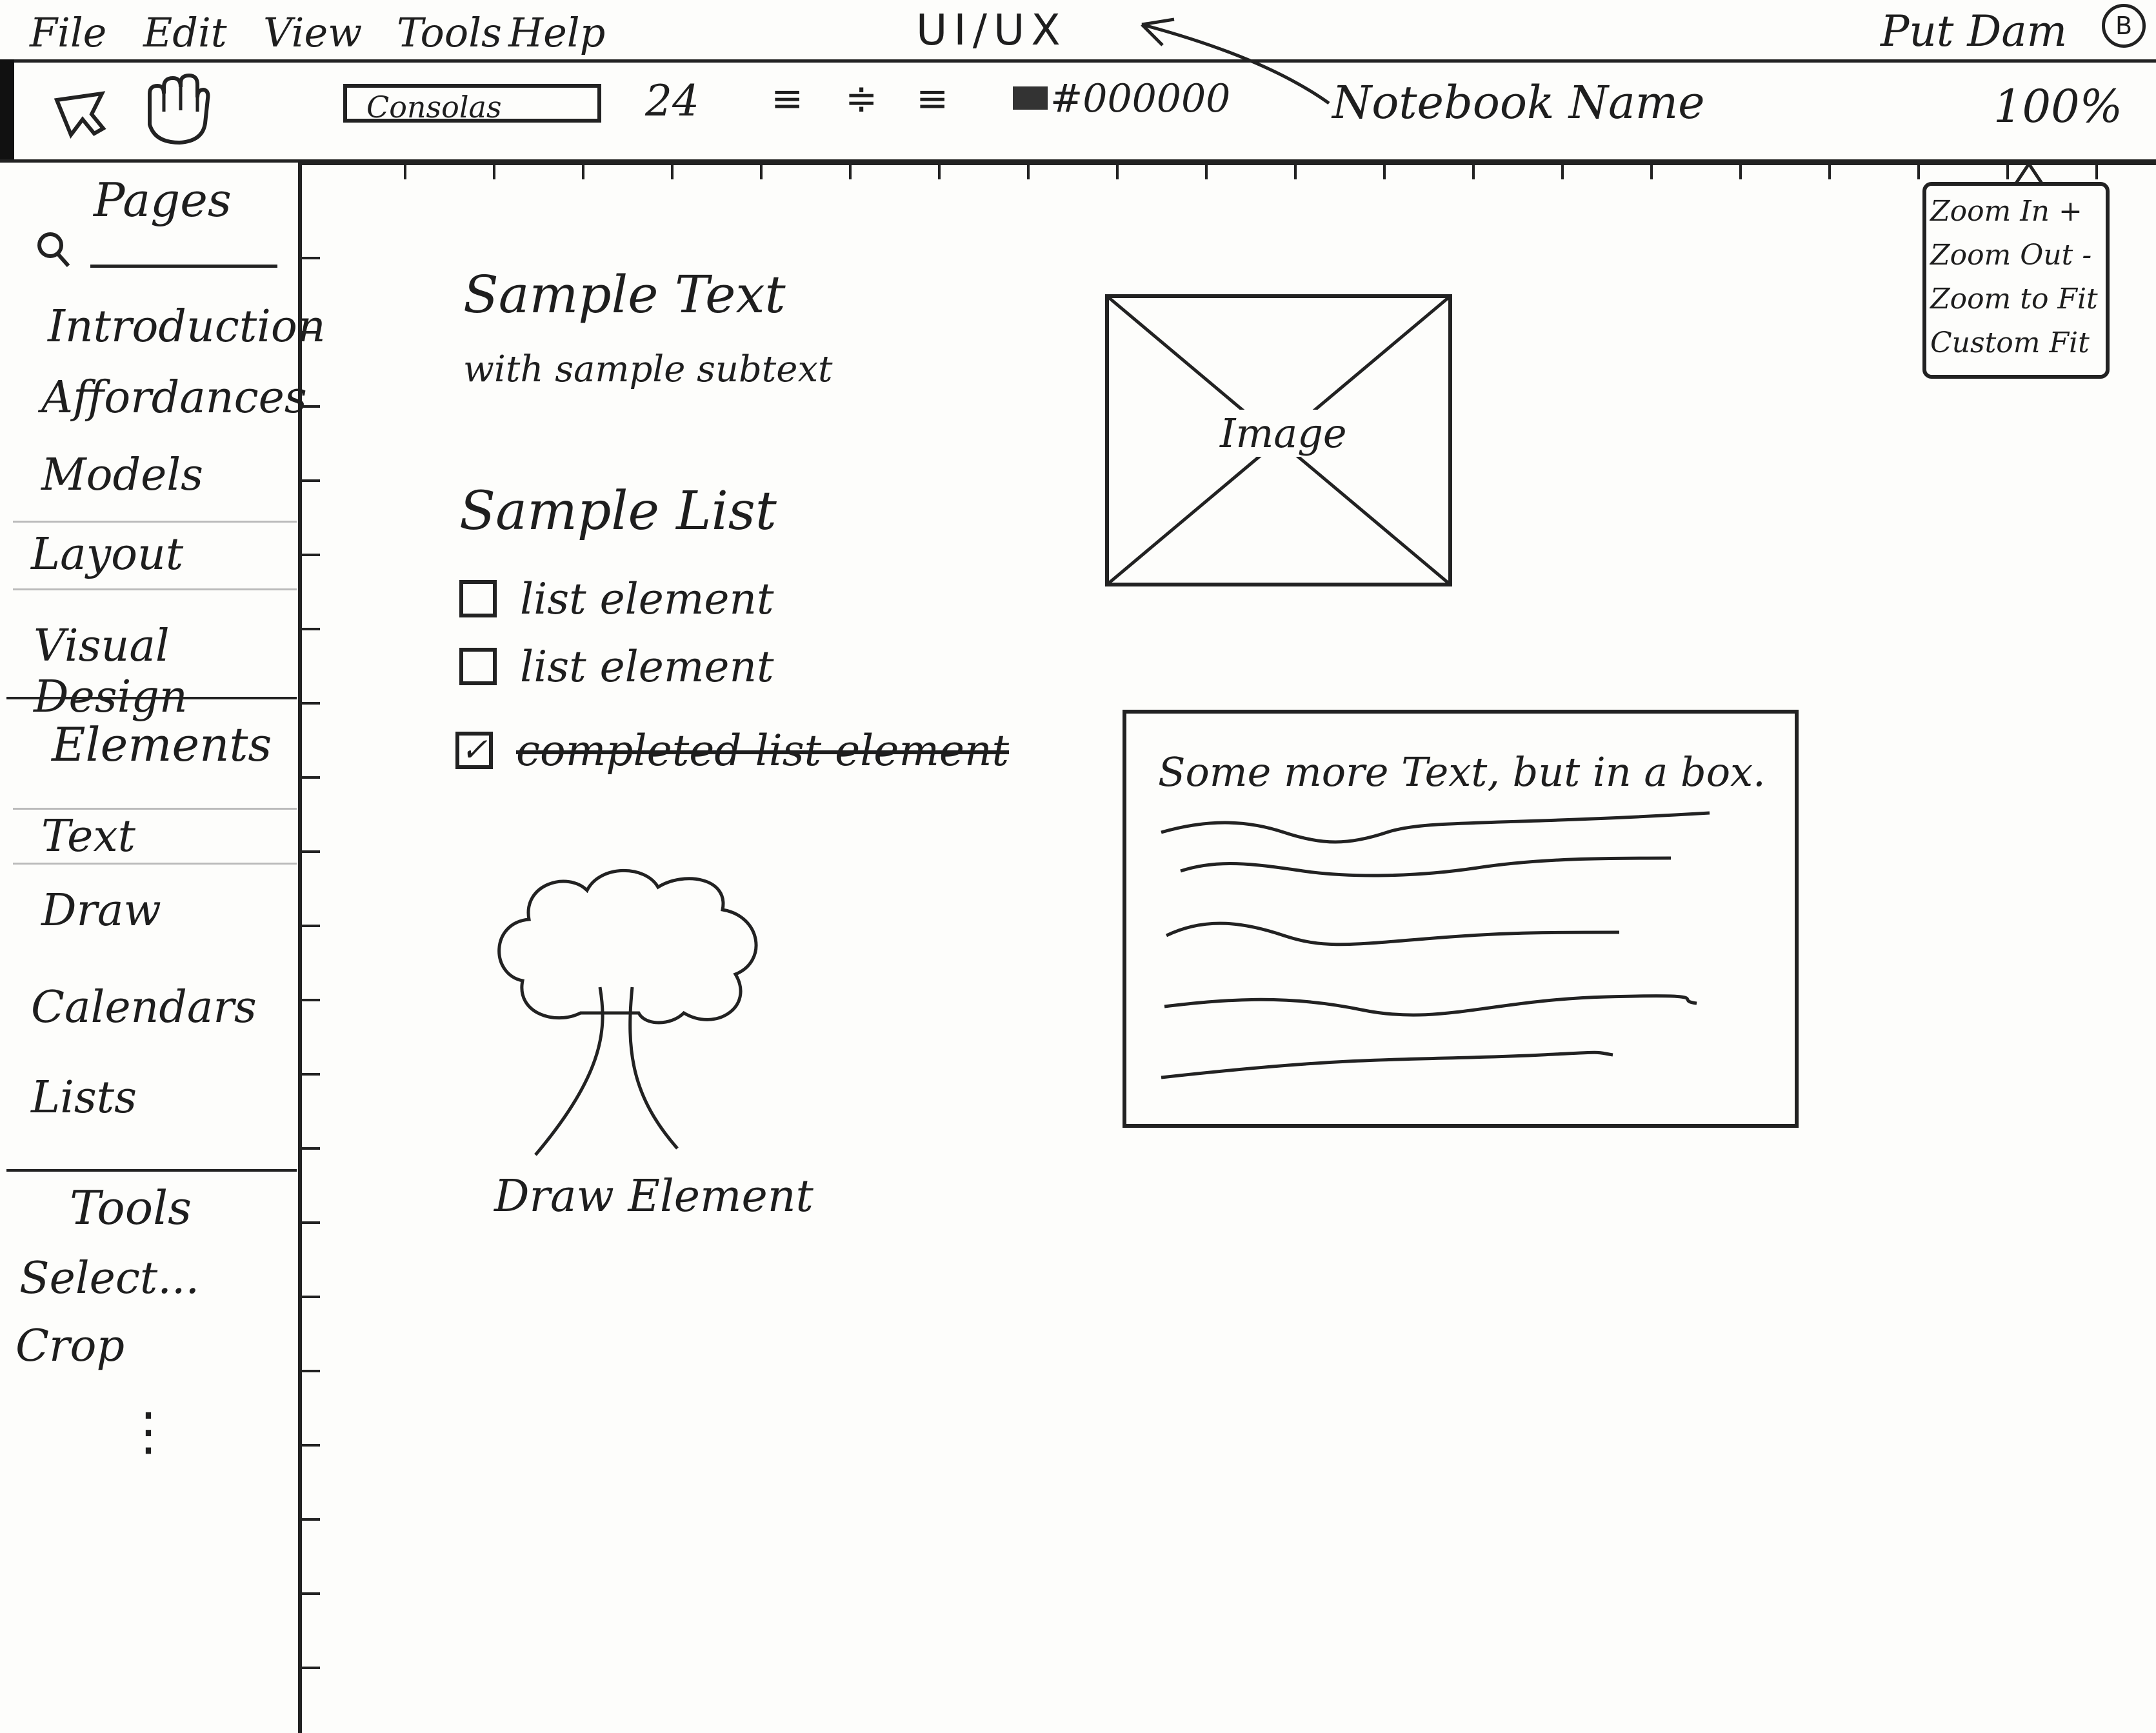 This screenshot has height=1733, width=2156. Describe the element at coordinates (1519, 102) in the screenshot. I see `notebook-name: Notebook Name` at that location.